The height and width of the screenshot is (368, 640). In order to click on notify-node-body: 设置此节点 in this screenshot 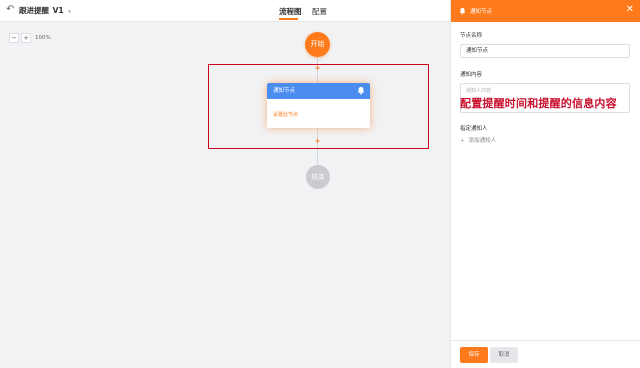, I will do `click(286, 115)`.